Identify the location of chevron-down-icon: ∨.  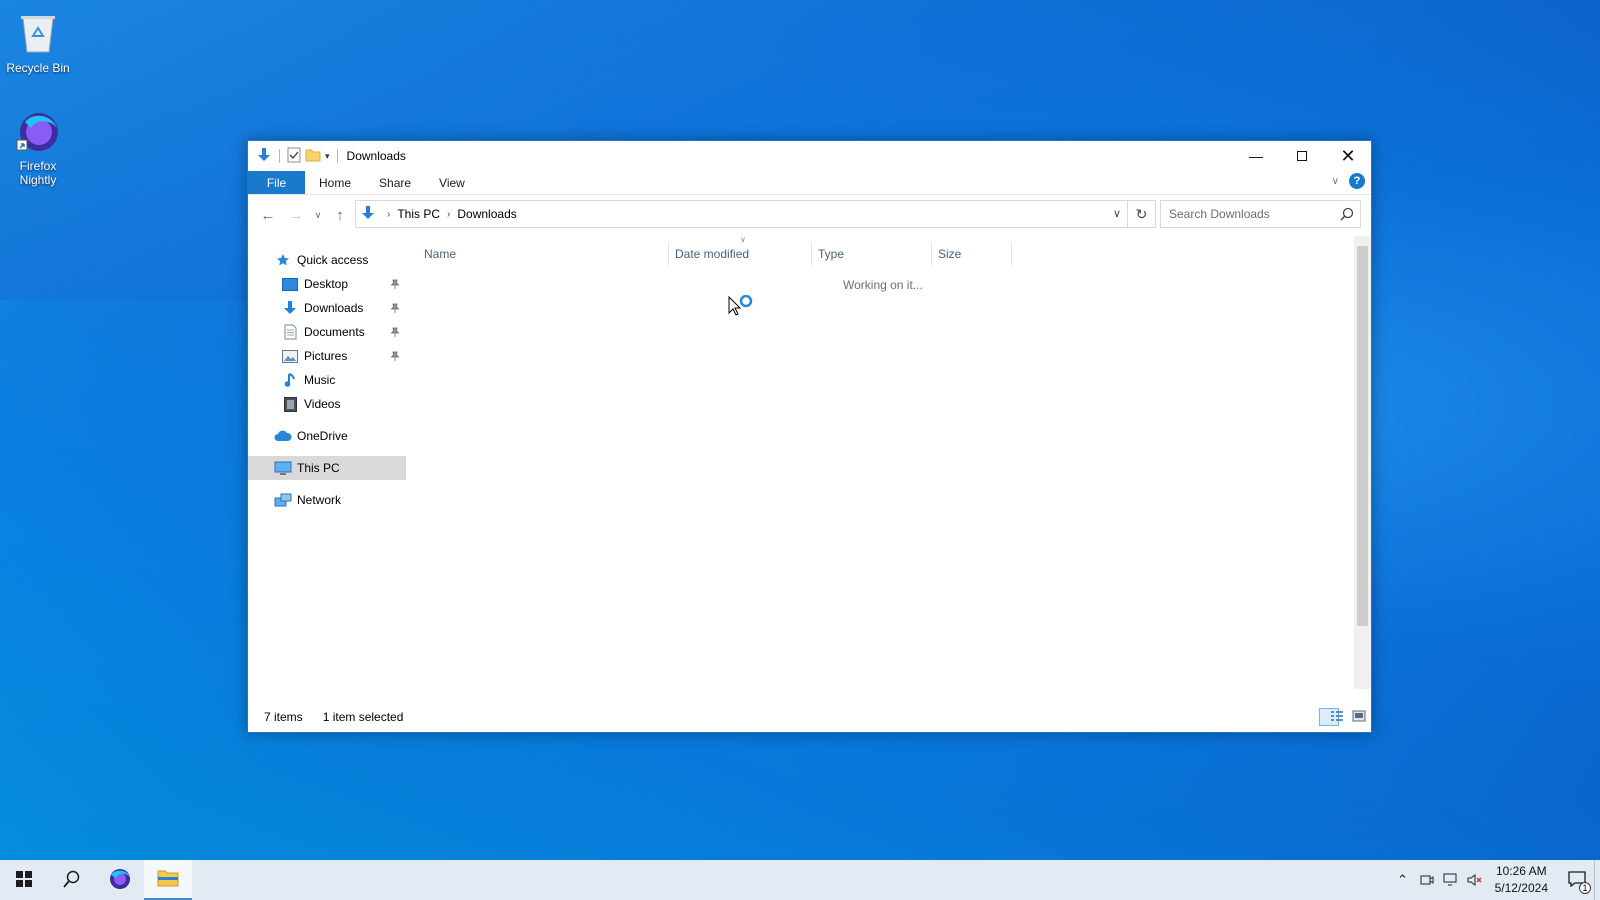
(318, 214).